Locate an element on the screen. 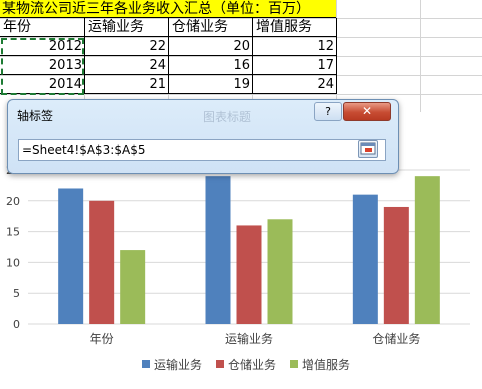 The image size is (482, 389). data-cell: 22 is located at coordinates (127, 46).